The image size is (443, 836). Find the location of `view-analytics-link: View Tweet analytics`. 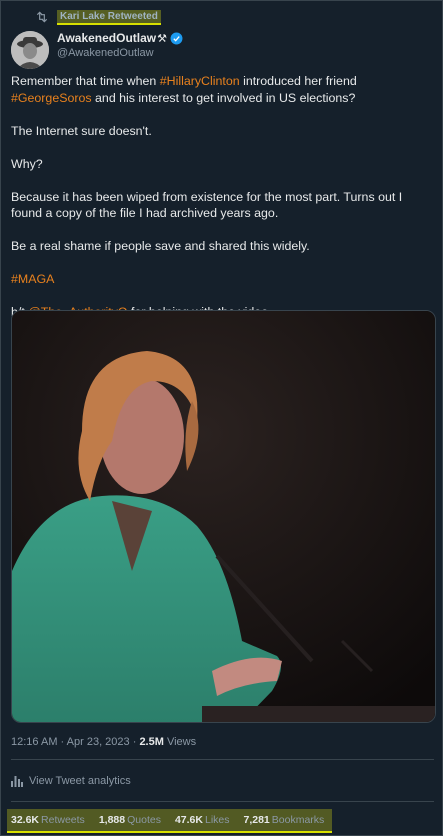

view-analytics-link: View Tweet analytics is located at coordinates (71, 781).